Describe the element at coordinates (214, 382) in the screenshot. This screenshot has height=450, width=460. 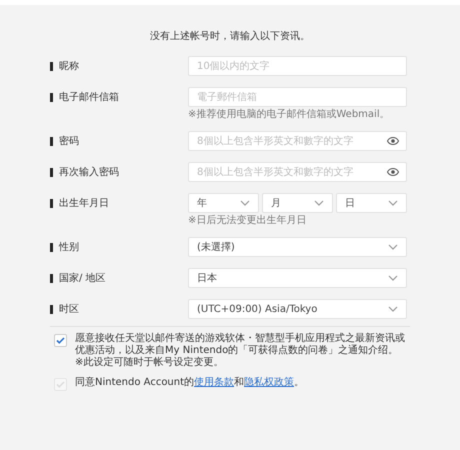
I see `terms-link: 使用条款` at that location.